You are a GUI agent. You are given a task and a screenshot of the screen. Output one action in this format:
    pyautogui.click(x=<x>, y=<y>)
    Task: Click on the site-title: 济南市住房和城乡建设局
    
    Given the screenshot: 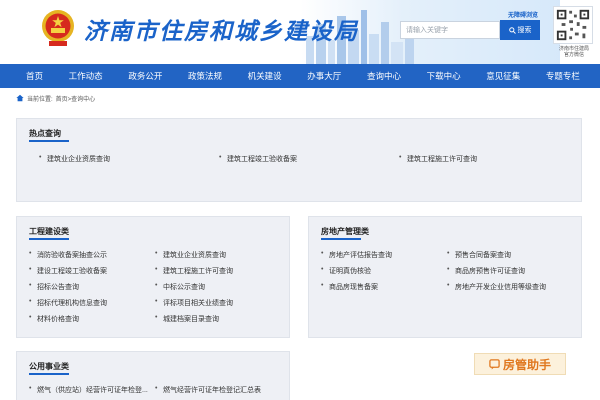 What is the action you would take?
    pyautogui.click(x=221, y=31)
    